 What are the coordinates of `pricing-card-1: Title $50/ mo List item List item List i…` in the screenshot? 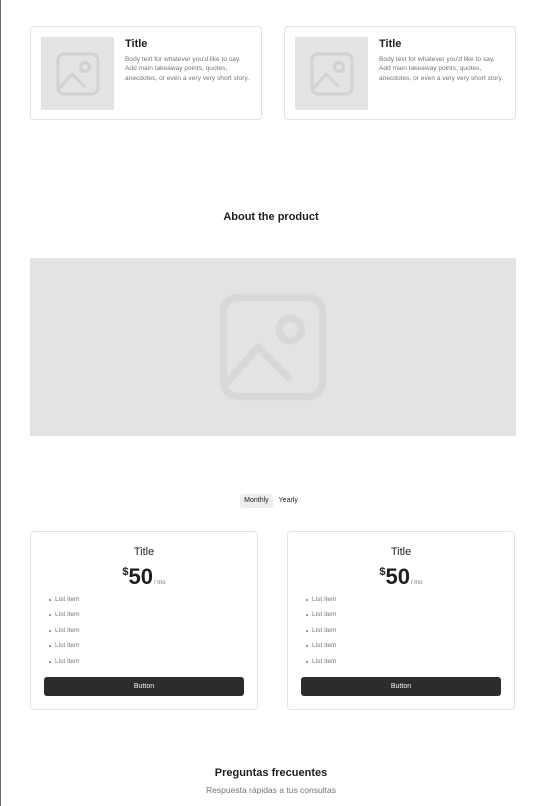 It's located at (144, 620).